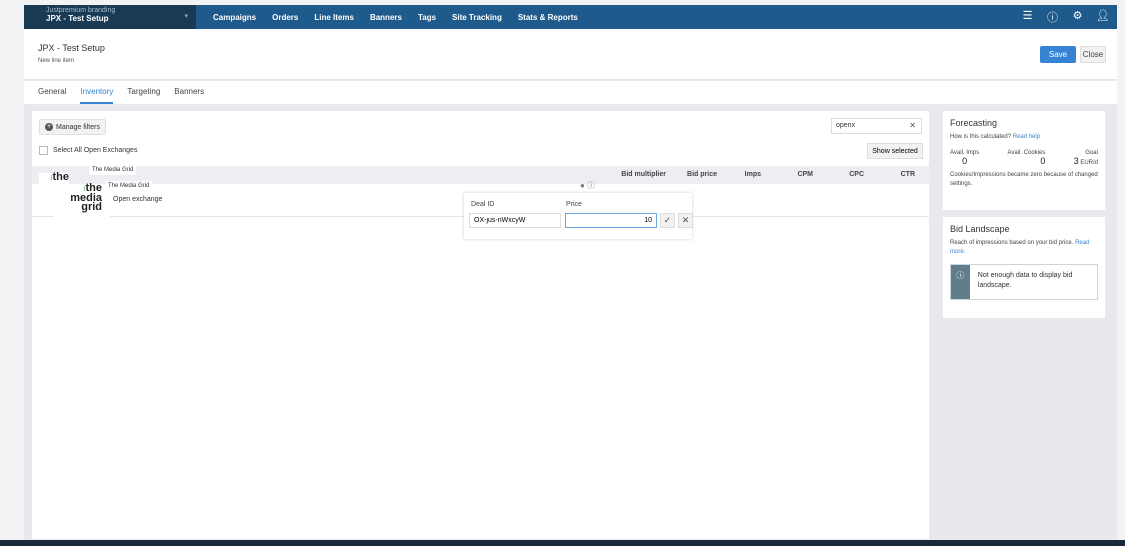 The width and height of the screenshot is (1125, 546). I want to click on tab-general: General, so click(52, 92).